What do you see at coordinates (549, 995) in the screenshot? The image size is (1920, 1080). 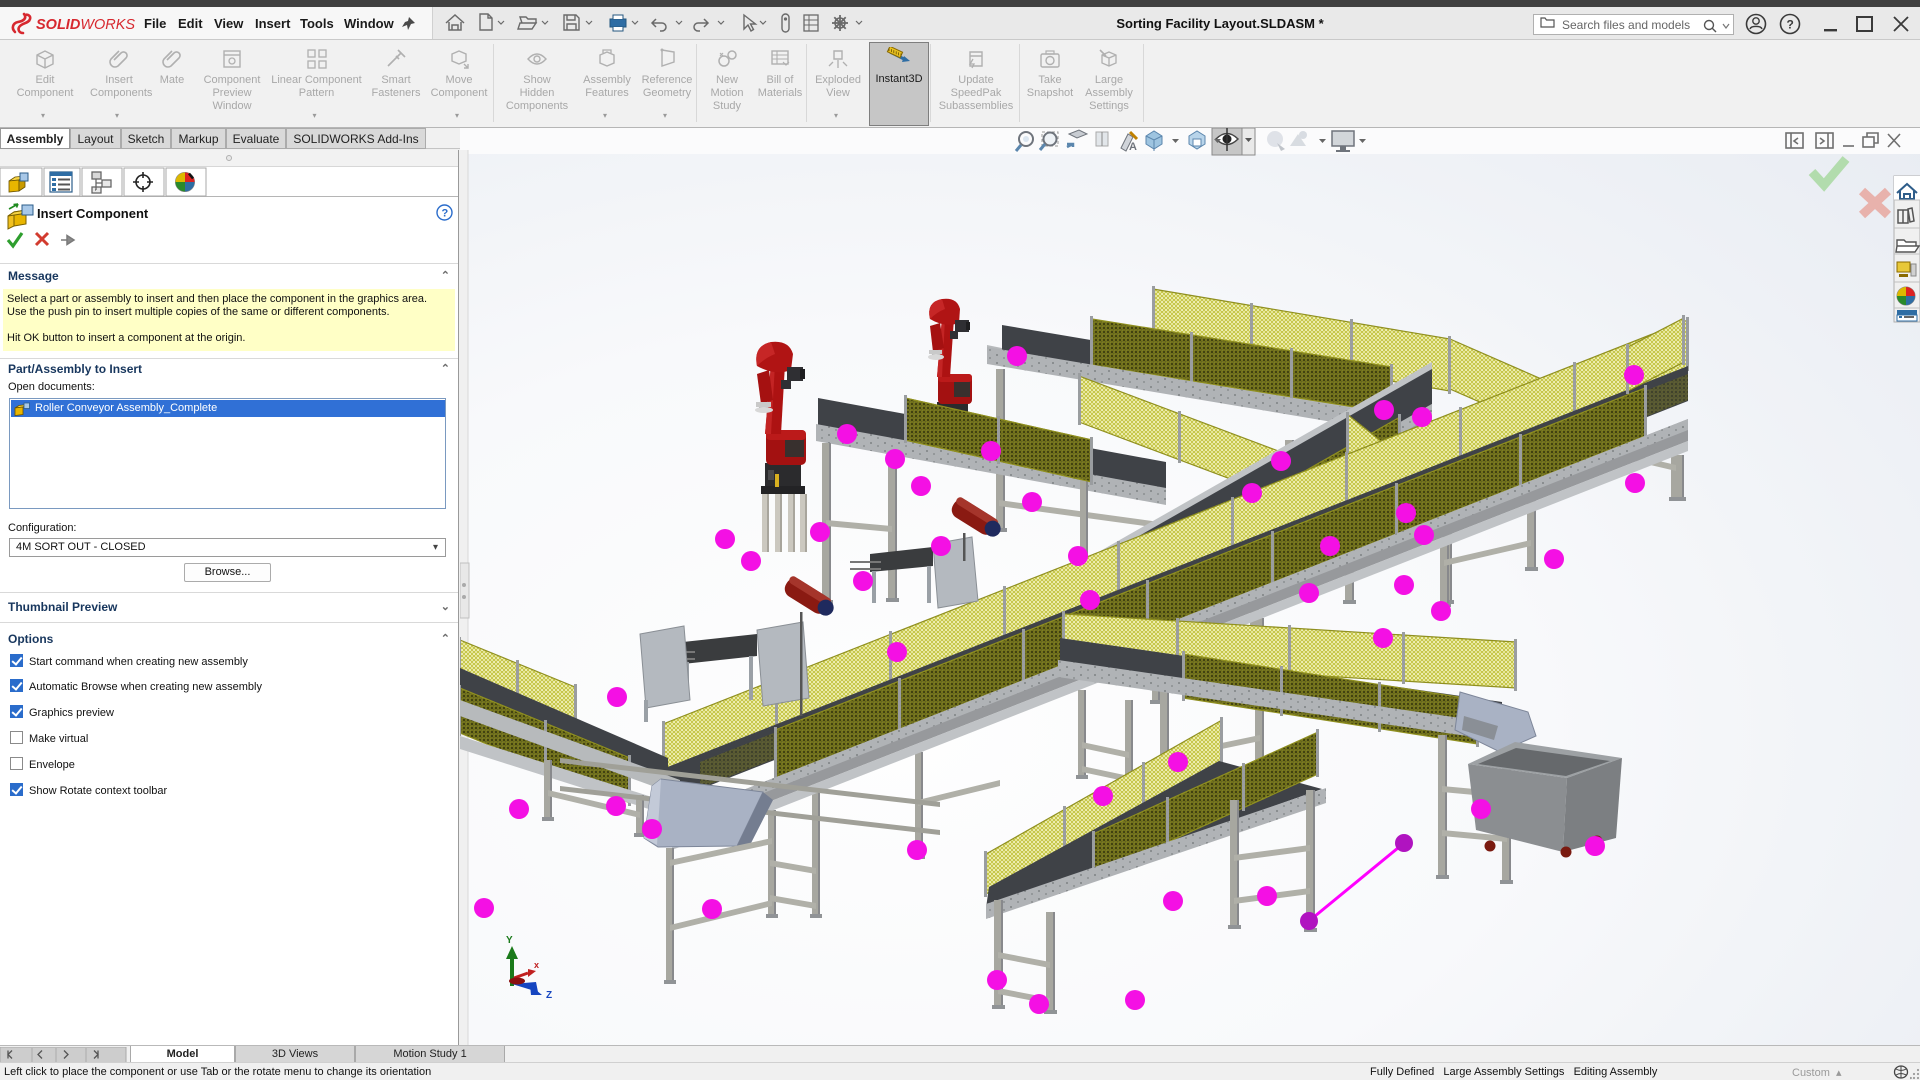 I see `svg-text: Z` at bounding box center [549, 995].